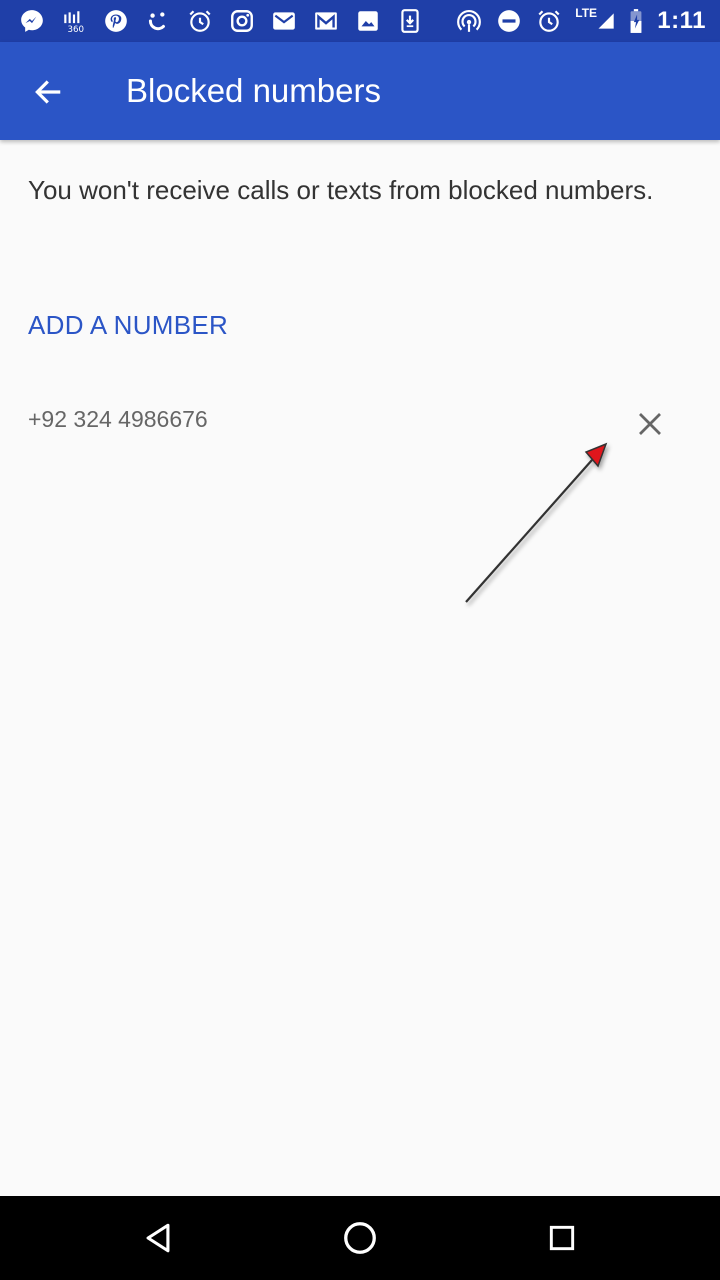 This screenshot has width=720, height=1280. I want to click on signal-icon: LTE, so click(595, 20).